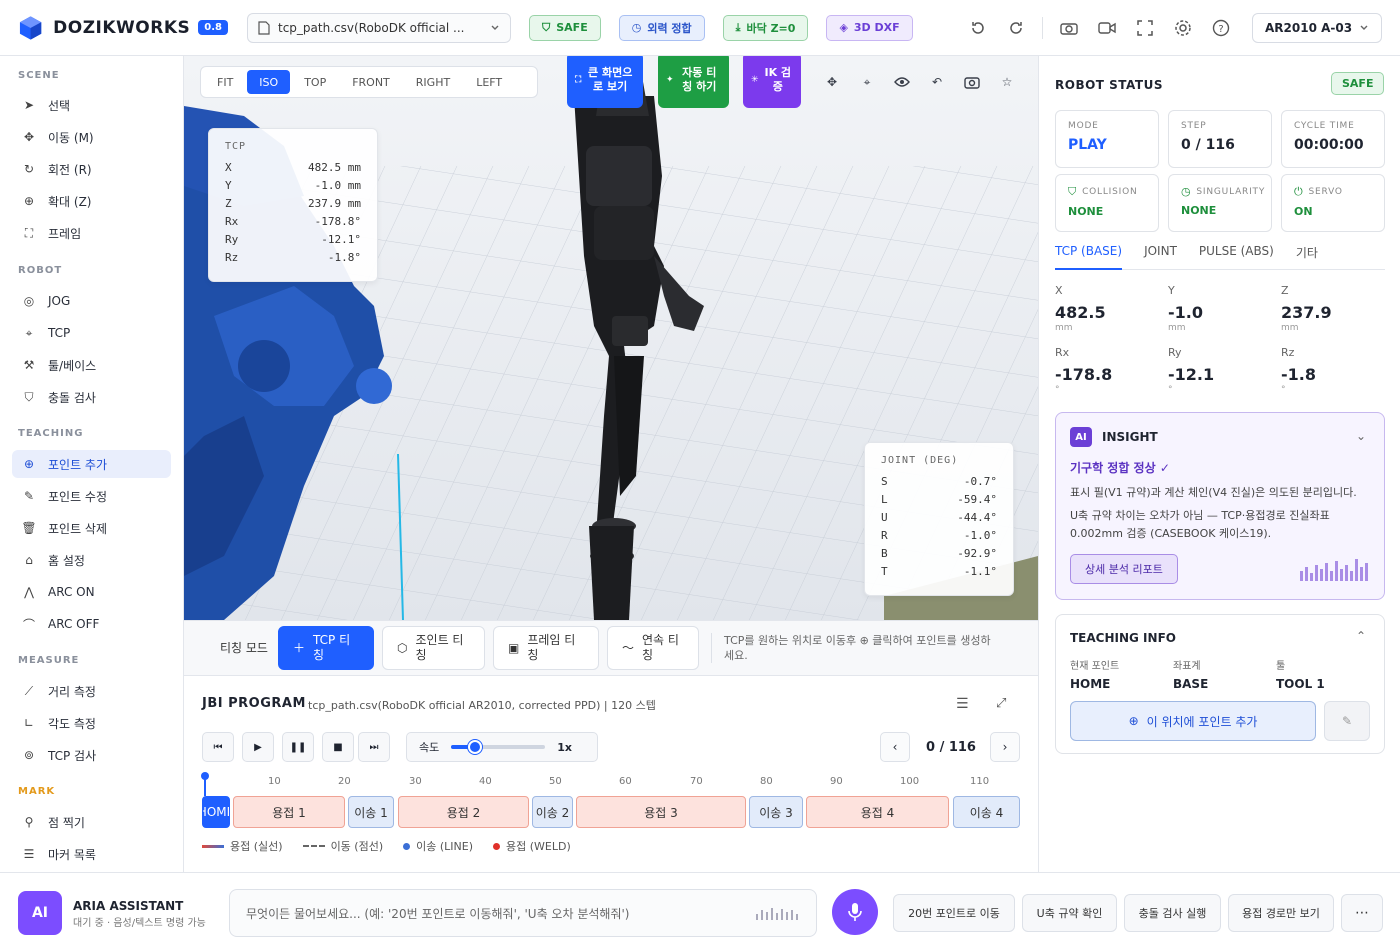  I want to click on safe-chip: ⛉ SAFE, so click(565, 27).